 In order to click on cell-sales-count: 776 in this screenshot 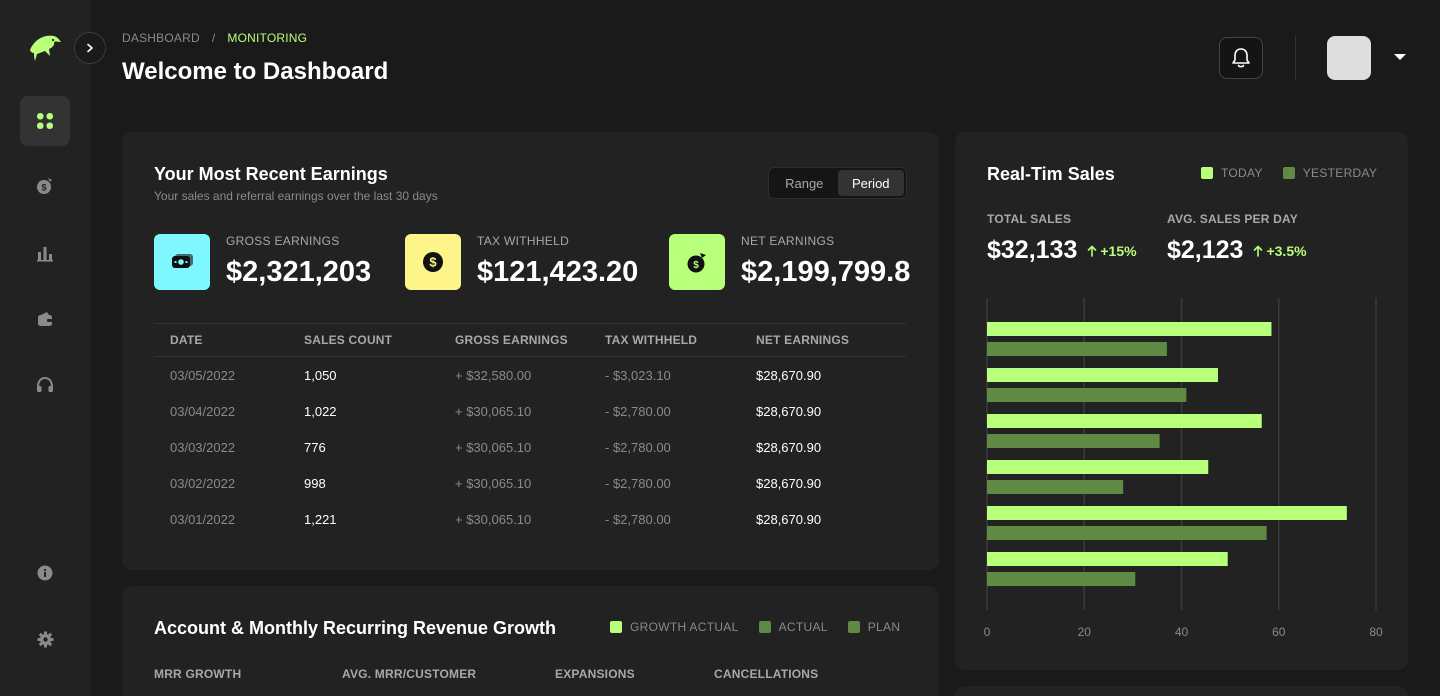, I will do `click(315, 447)`.